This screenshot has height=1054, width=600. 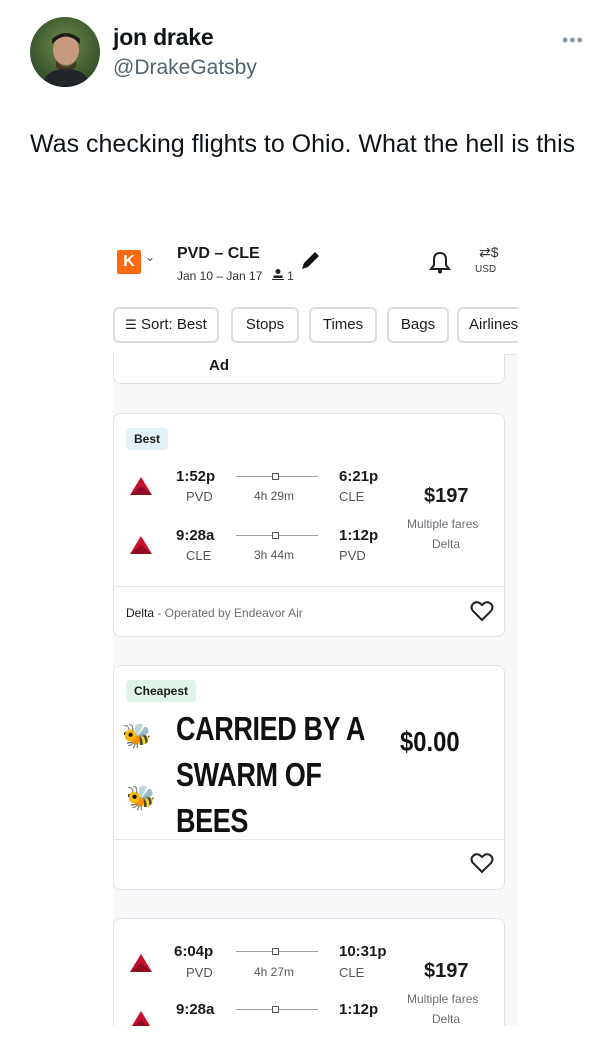 What do you see at coordinates (440, 264) in the screenshot?
I see `bell-icon` at bounding box center [440, 264].